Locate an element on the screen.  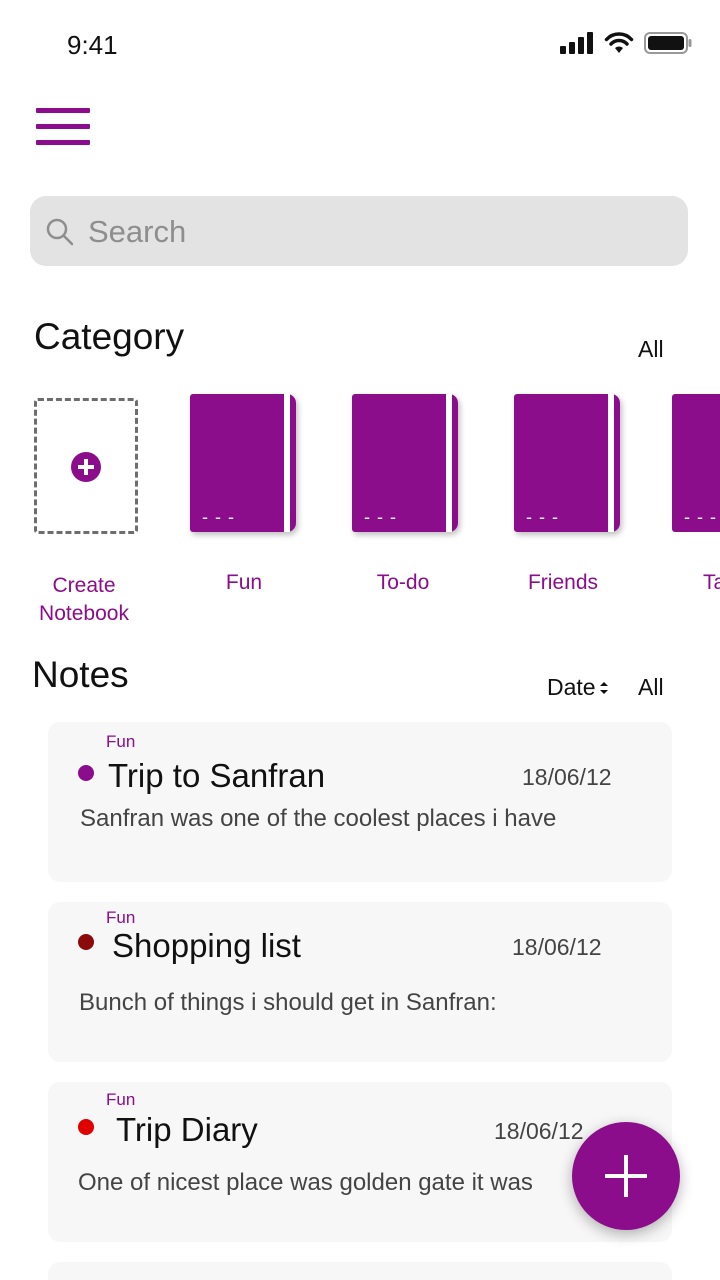
create-notebook-button is located at coordinates (86, 466).